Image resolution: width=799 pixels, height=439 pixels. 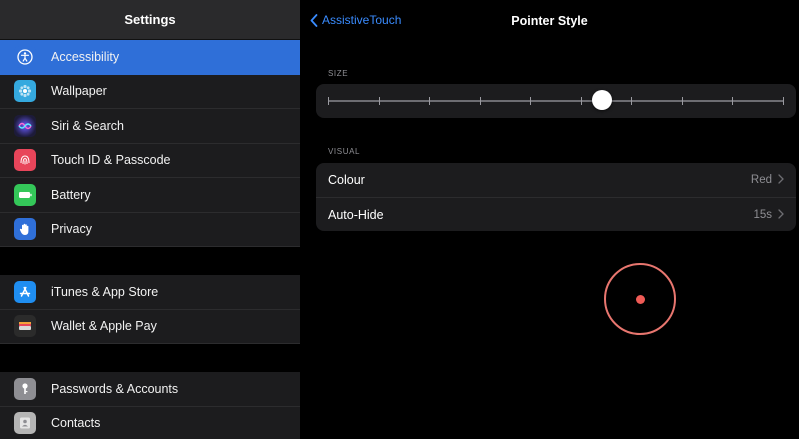 What do you see at coordinates (25, 125) in the screenshot?
I see `siri-icon` at bounding box center [25, 125].